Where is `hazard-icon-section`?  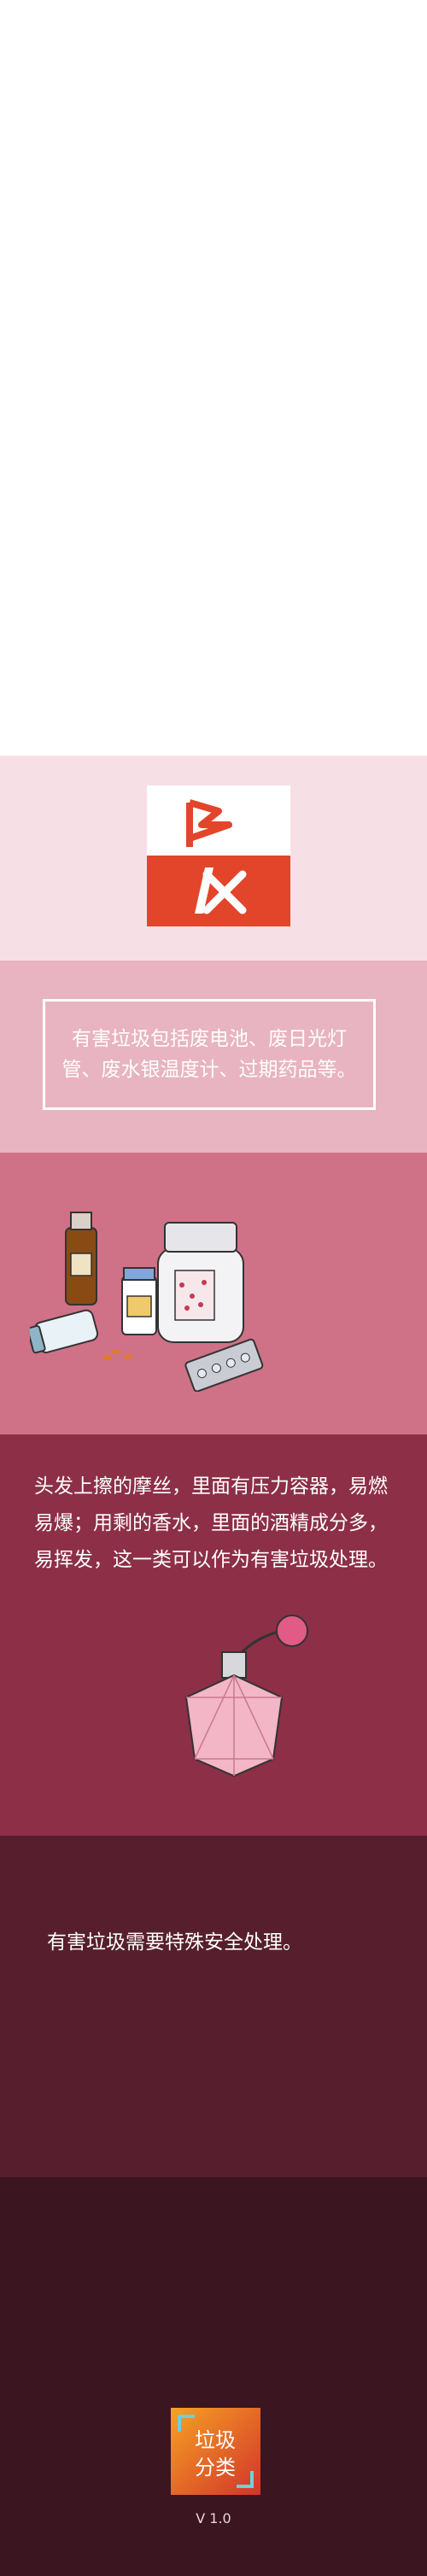 hazard-icon-section is located at coordinates (213, 858).